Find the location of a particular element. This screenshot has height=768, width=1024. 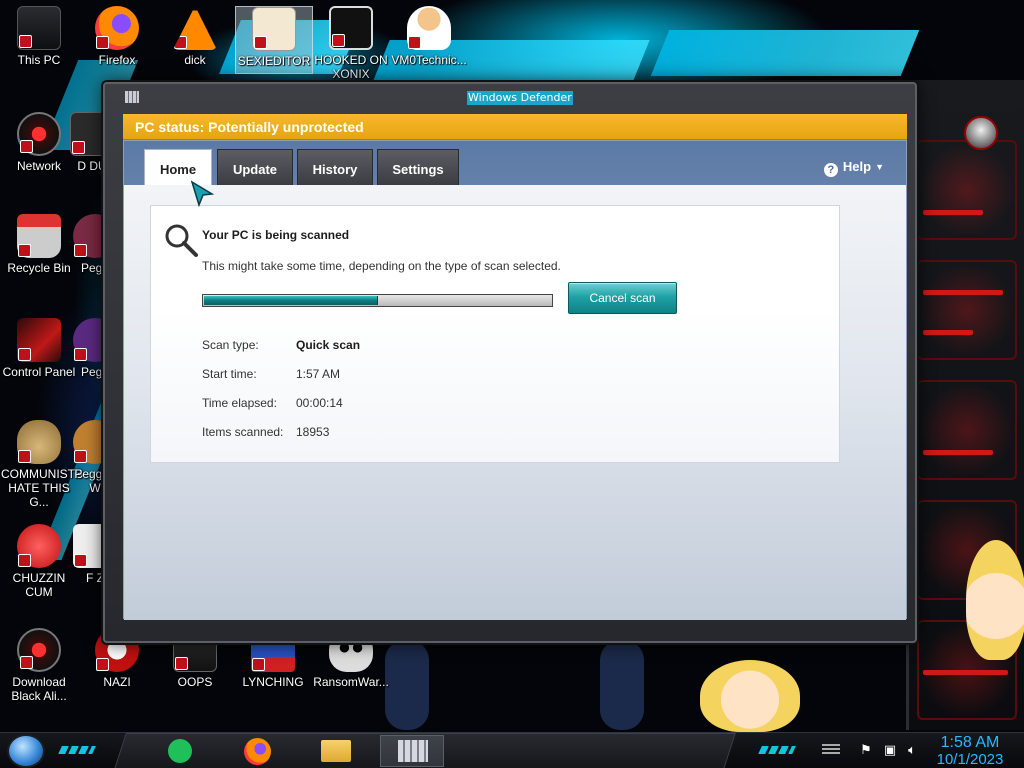

desktop-icon-label: This PC is located at coordinates (39, 60).